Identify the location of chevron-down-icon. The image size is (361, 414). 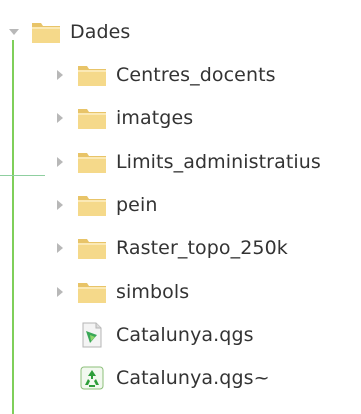
(14, 32).